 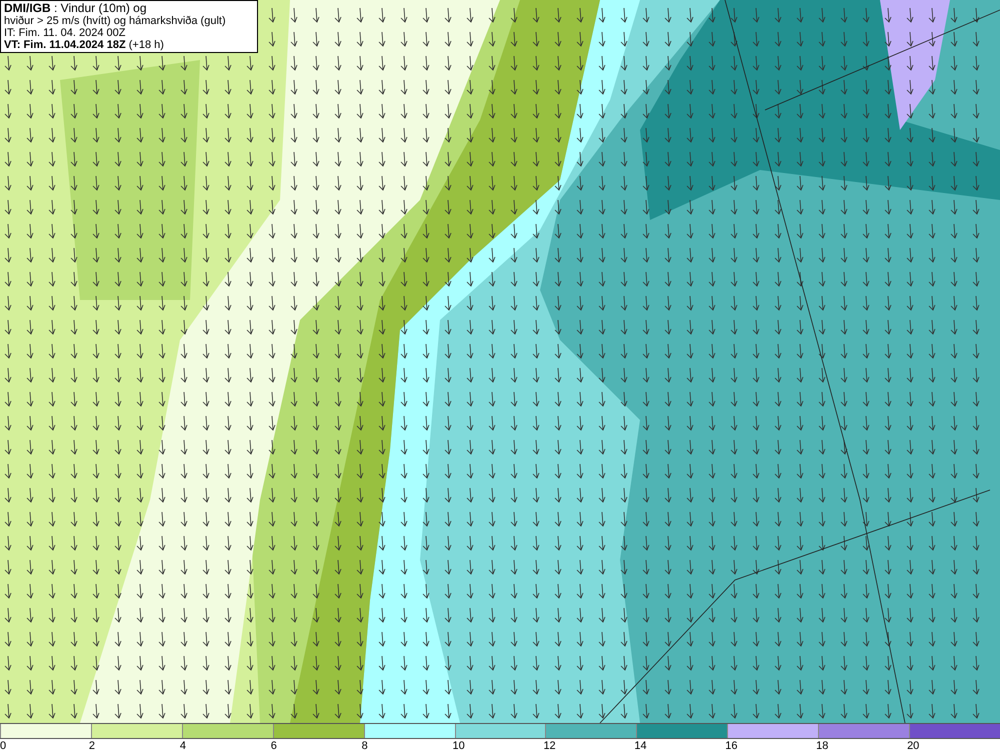 What do you see at coordinates (84, 45) in the screenshot?
I see `info-text: VT: Fim. 11.04.2024 18Z (+18 h)` at bounding box center [84, 45].